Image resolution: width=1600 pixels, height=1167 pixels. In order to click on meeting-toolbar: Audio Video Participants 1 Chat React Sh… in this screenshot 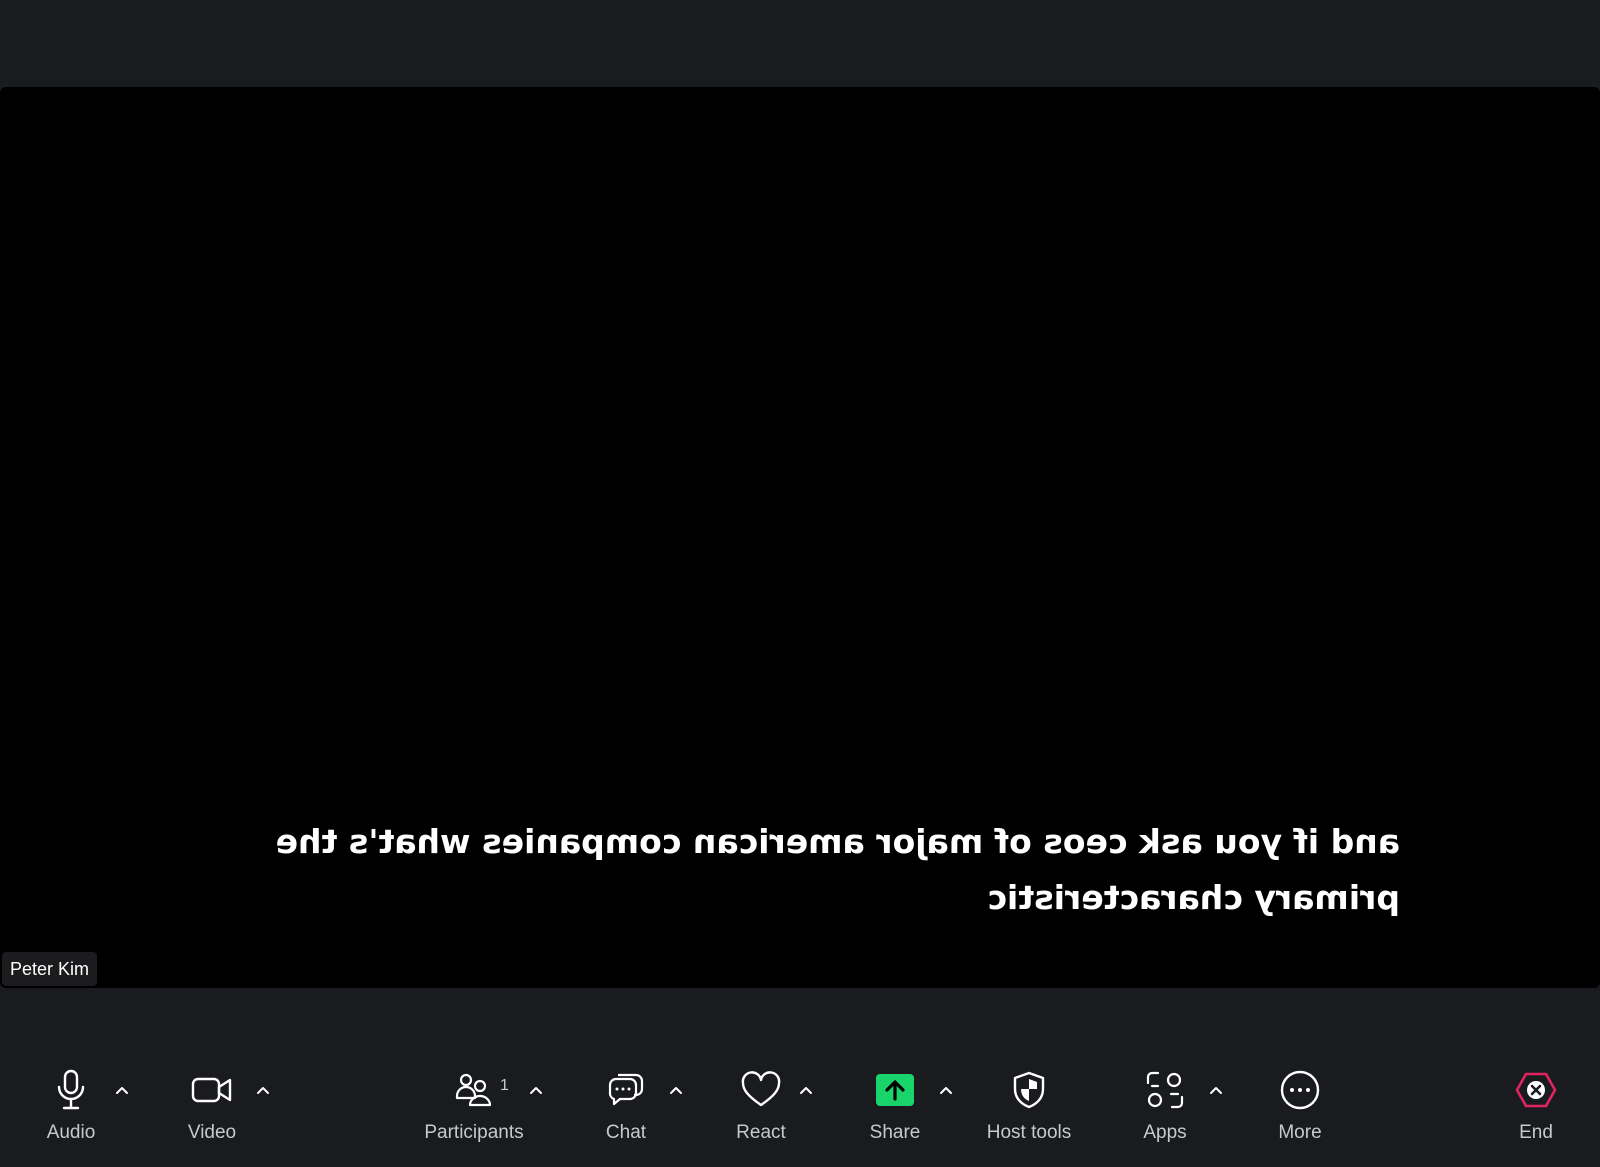, I will do `click(800, 1113)`.